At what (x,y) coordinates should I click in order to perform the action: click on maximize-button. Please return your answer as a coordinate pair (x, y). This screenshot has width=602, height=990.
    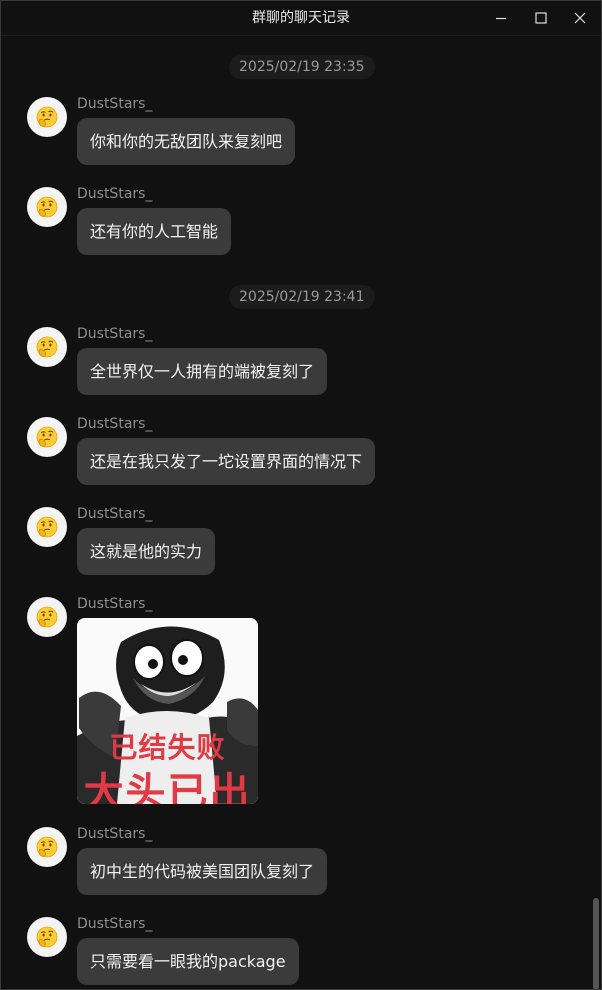
    Looking at the image, I should click on (541, 18).